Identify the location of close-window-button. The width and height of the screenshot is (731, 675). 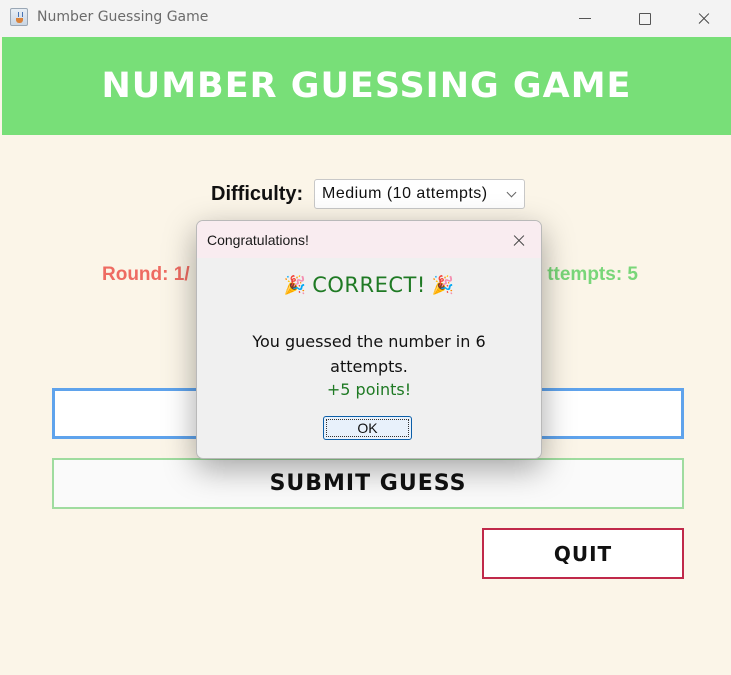
(704, 18).